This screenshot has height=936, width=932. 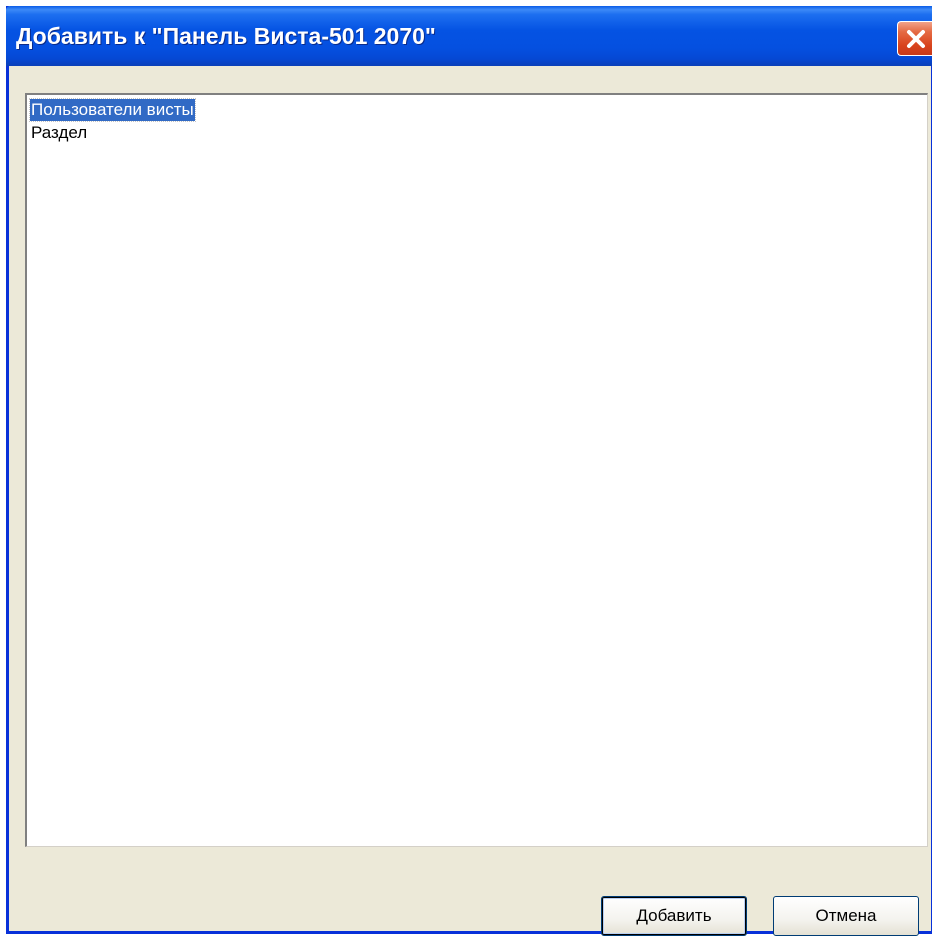 I want to click on list-item-section: Раздел, so click(x=59, y=133).